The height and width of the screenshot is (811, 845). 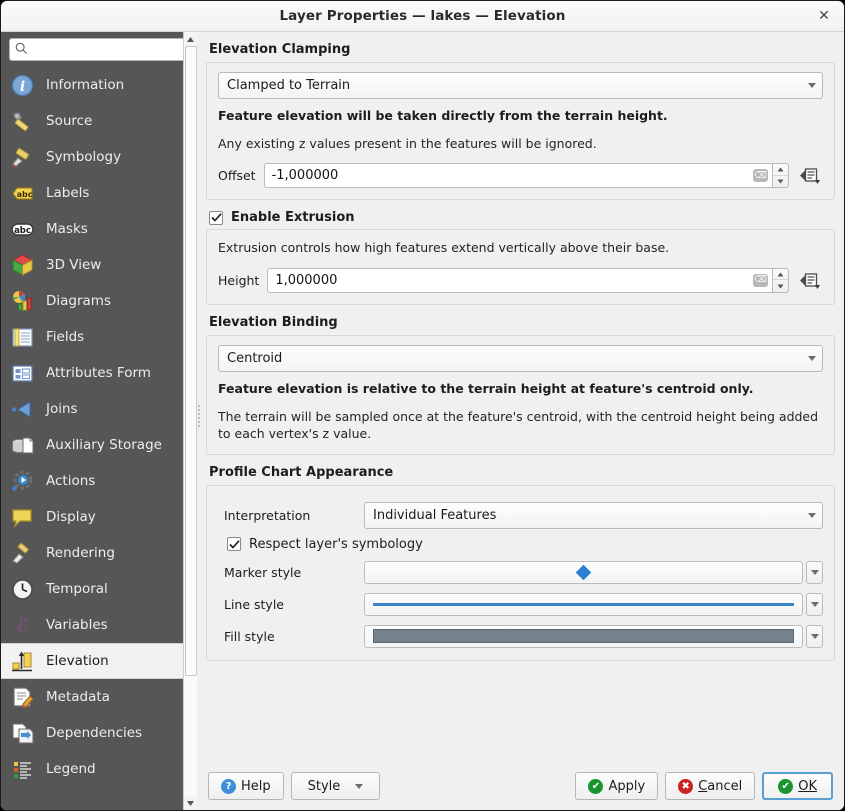 I want to click on sidebar-item-rendering: Rendering, so click(x=99, y=553).